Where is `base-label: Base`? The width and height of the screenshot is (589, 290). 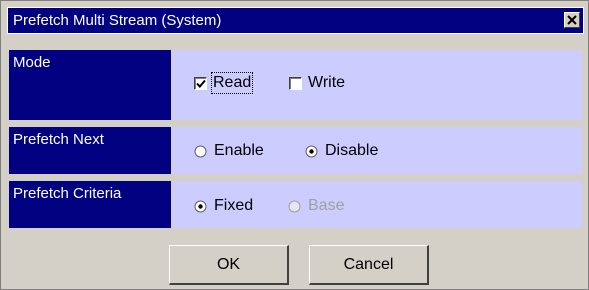
base-label: Base is located at coordinates (326, 205).